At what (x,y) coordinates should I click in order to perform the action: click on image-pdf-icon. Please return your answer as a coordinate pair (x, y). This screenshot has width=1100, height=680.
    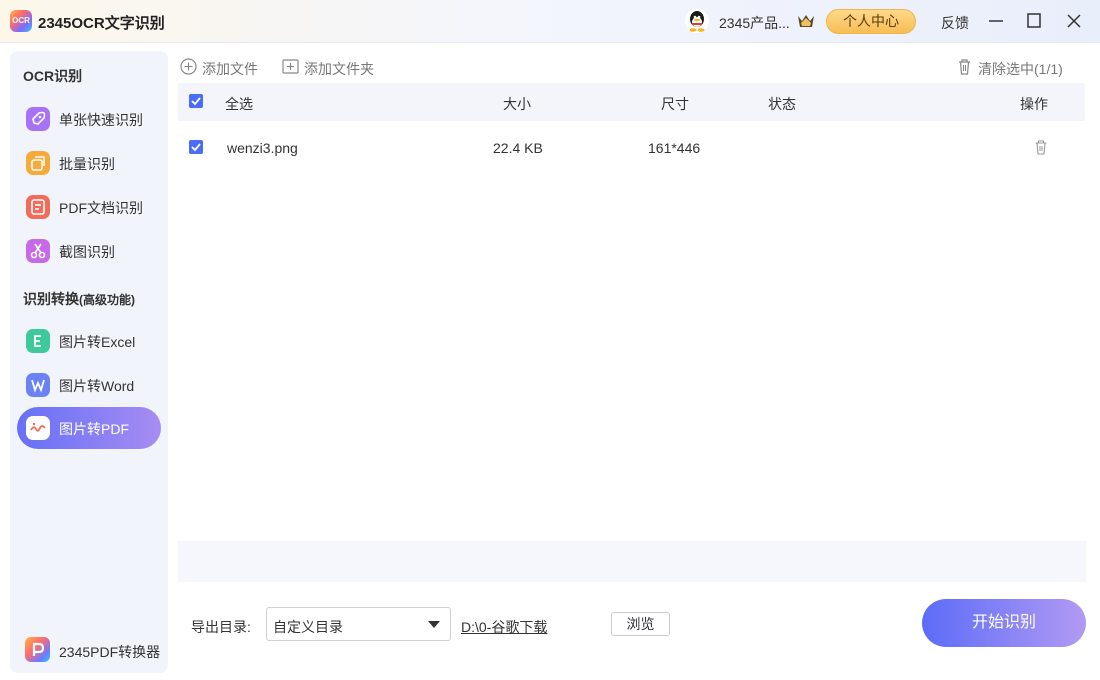
    Looking at the image, I should click on (38, 428).